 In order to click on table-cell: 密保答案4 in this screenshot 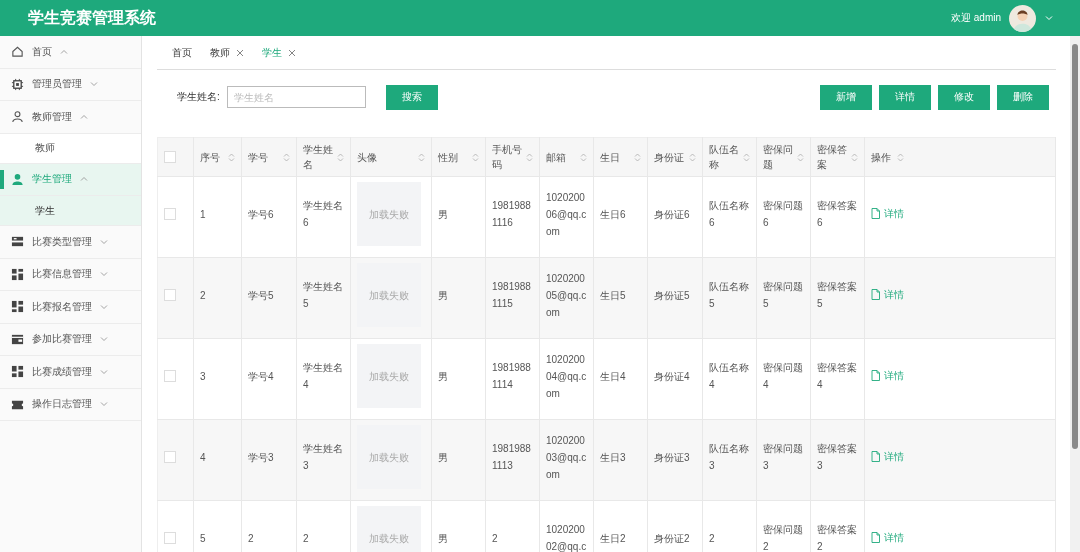, I will do `click(837, 376)`.